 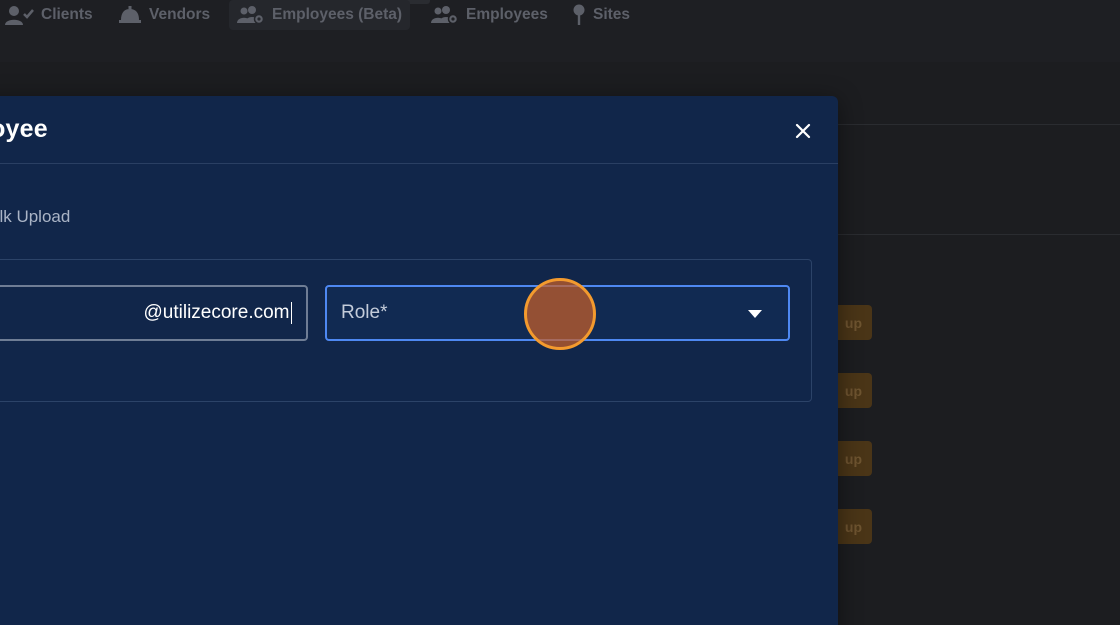 I want to click on nav-item-employees: Employees, so click(x=489, y=15).